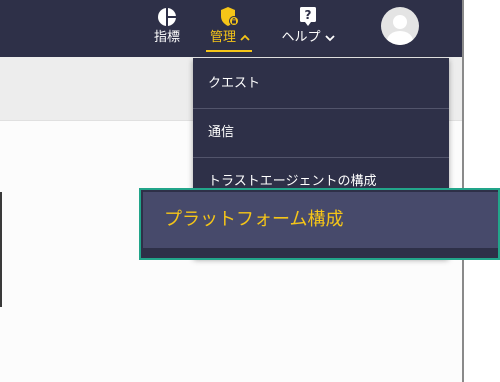 This screenshot has height=382, width=500. What do you see at coordinates (400, 26) in the screenshot?
I see `user-avatar-icon` at bounding box center [400, 26].